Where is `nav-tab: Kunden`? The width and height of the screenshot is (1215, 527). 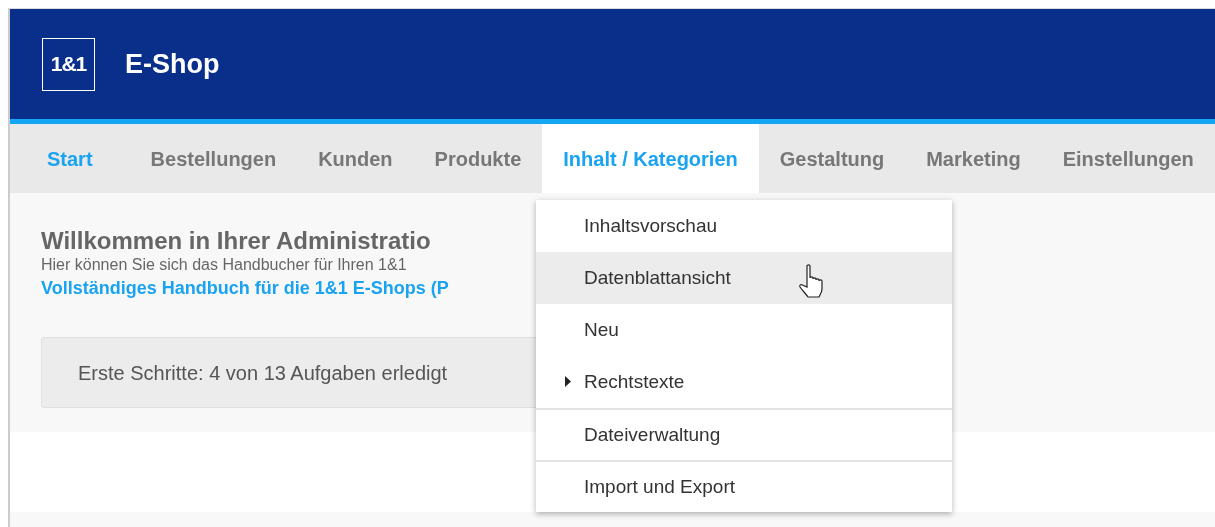 nav-tab: Kunden is located at coordinates (355, 158).